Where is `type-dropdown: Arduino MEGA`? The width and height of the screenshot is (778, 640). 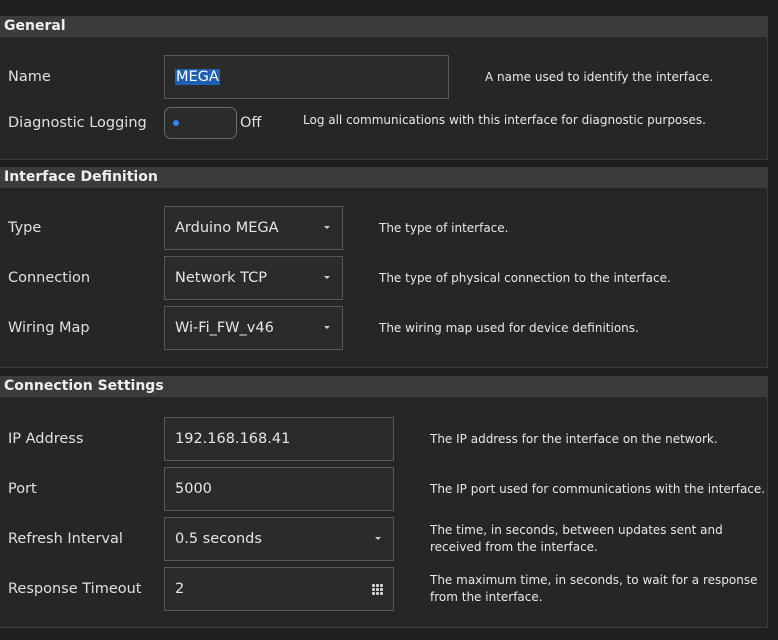 type-dropdown: Arduino MEGA is located at coordinates (253, 228).